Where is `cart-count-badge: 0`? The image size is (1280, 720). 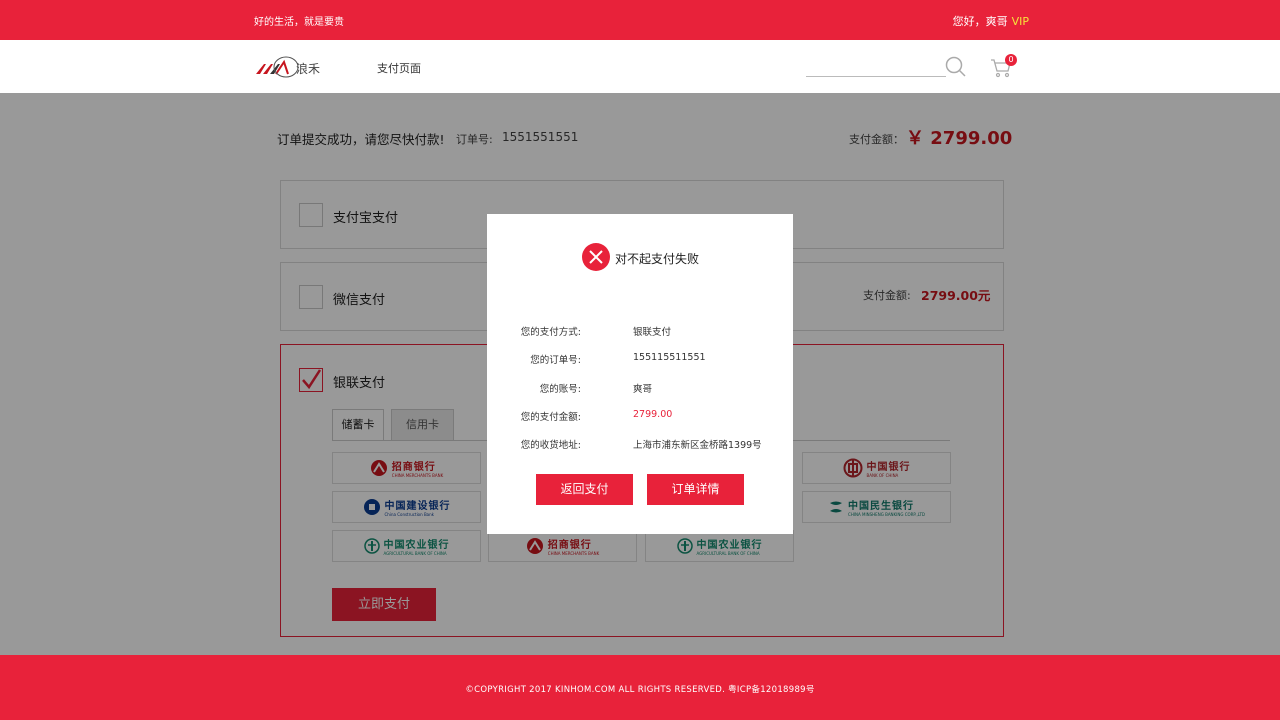 cart-count-badge: 0 is located at coordinates (1011, 60).